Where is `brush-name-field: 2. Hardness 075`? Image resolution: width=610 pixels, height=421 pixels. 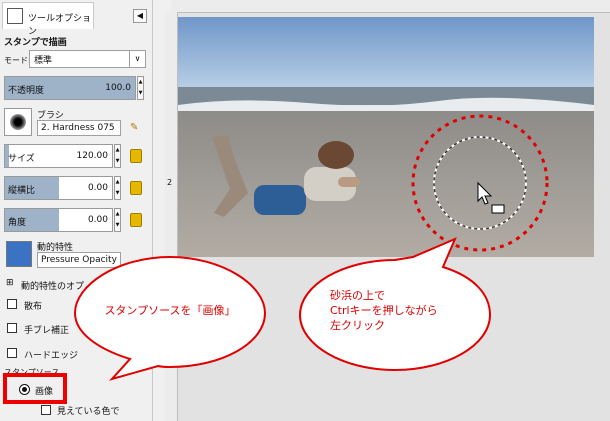
brush-name-field: 2. Hardness 075 is located at coordinates (79, 128).